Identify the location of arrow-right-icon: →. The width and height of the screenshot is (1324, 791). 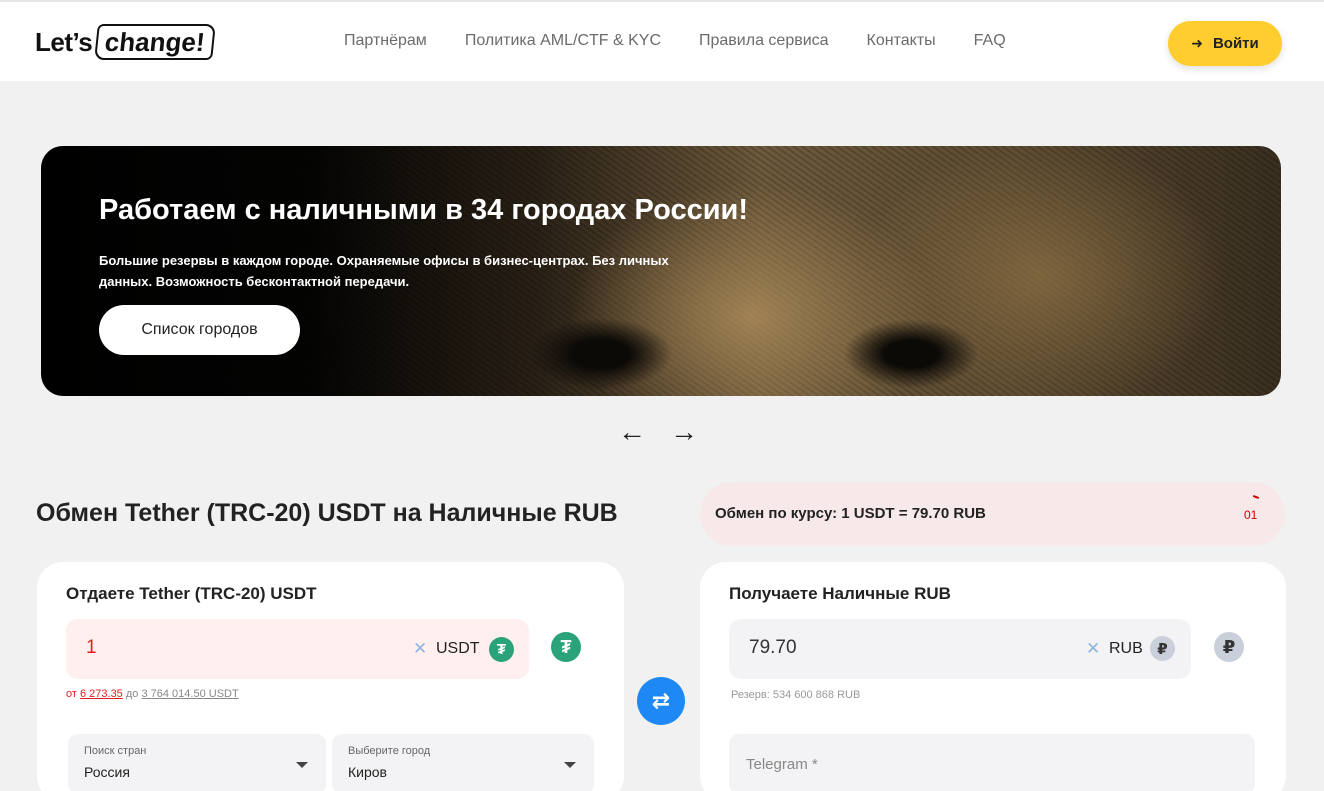
(684, 432).